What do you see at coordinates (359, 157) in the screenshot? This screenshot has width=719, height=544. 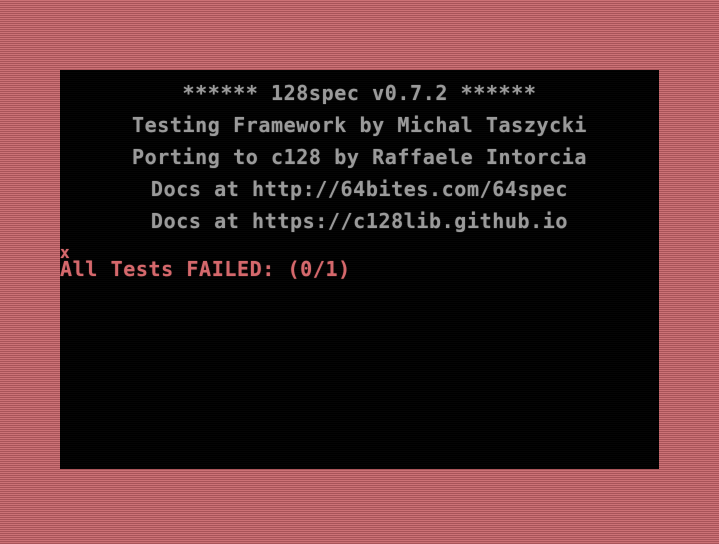 I see `credit-line-porting: Porting to c128 by Raffaele Intorcia` at bounding box center [359, 157].